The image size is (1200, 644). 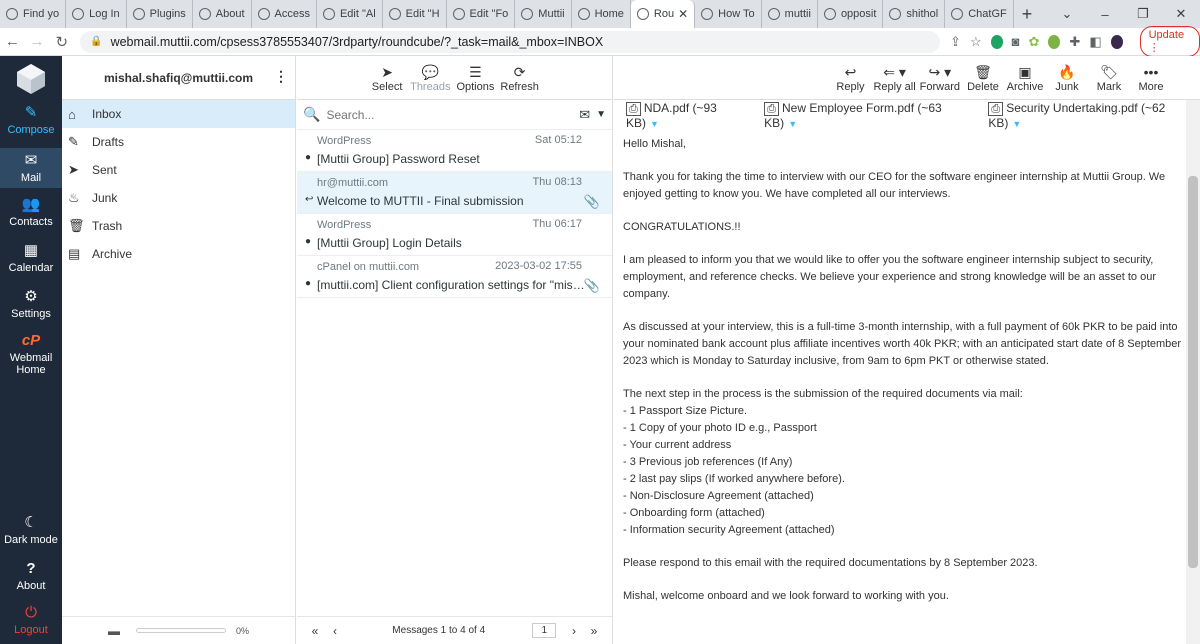 I want to click on folder-drafts: ✎ Drafts, so click(x=178, y=142).